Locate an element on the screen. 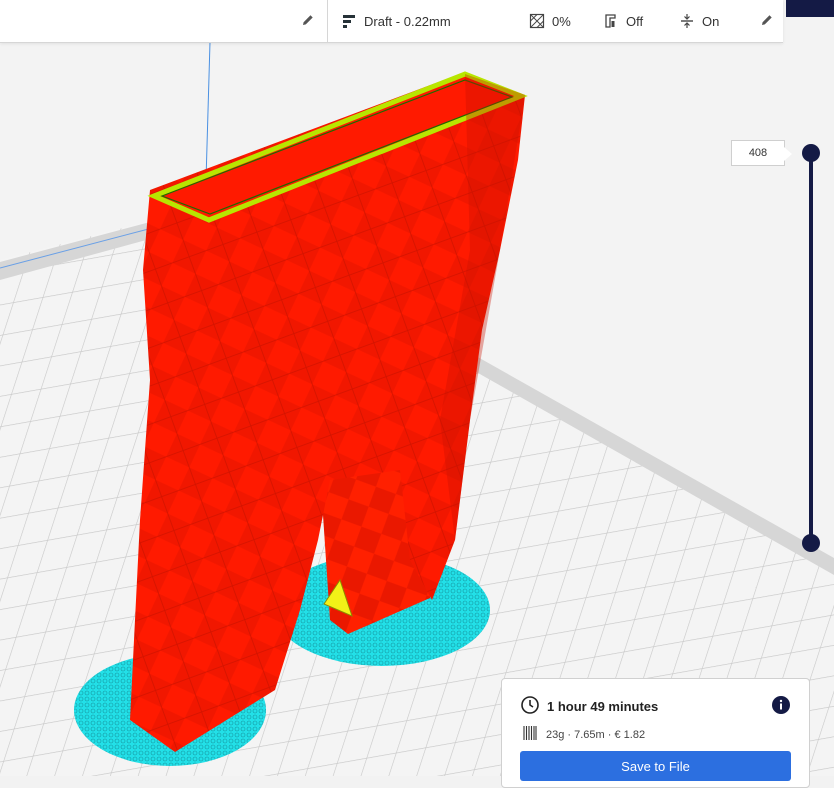 The image size is (834, 788). print-settings-bar: Draft - 0.22mm 0% Off On is located at coordinates (391, 21).